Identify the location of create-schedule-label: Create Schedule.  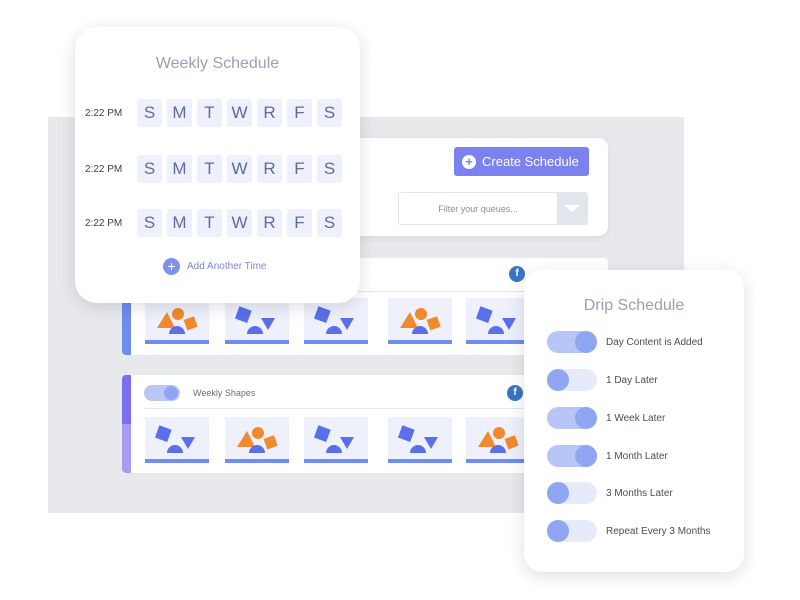
(530, 161).